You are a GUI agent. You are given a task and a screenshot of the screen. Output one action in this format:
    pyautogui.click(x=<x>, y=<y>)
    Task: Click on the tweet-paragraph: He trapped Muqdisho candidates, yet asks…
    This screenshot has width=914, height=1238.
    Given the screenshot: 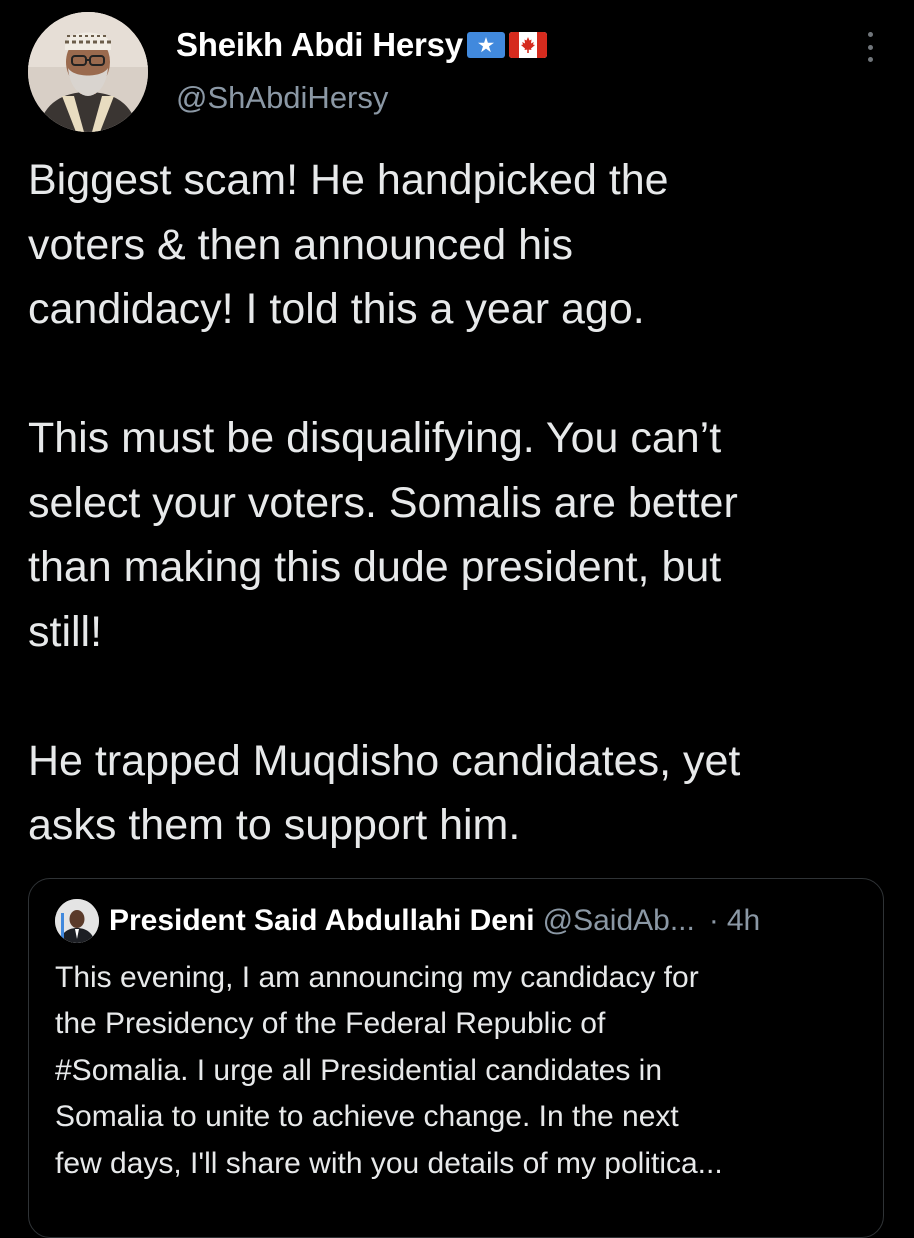 What is the action you would take?
    pyautogui.click(x=384, y=793)
    